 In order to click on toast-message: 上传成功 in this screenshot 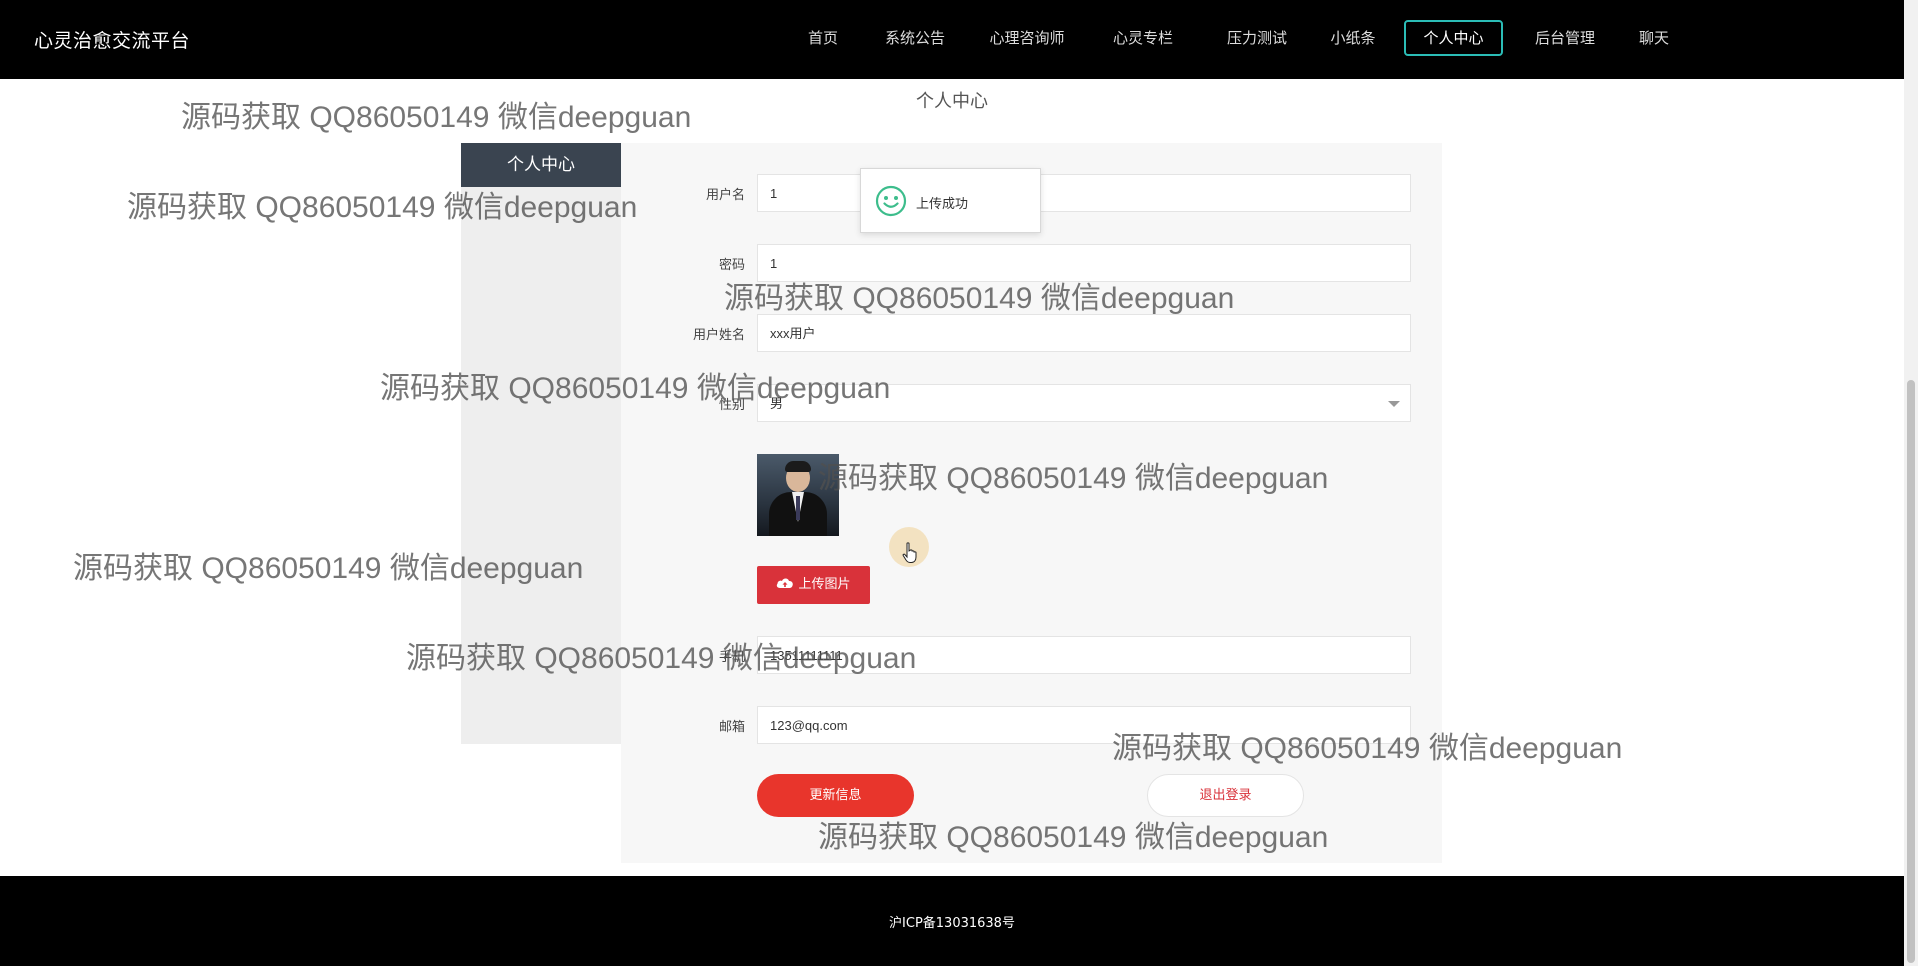, I will do `click(942, 204)`.